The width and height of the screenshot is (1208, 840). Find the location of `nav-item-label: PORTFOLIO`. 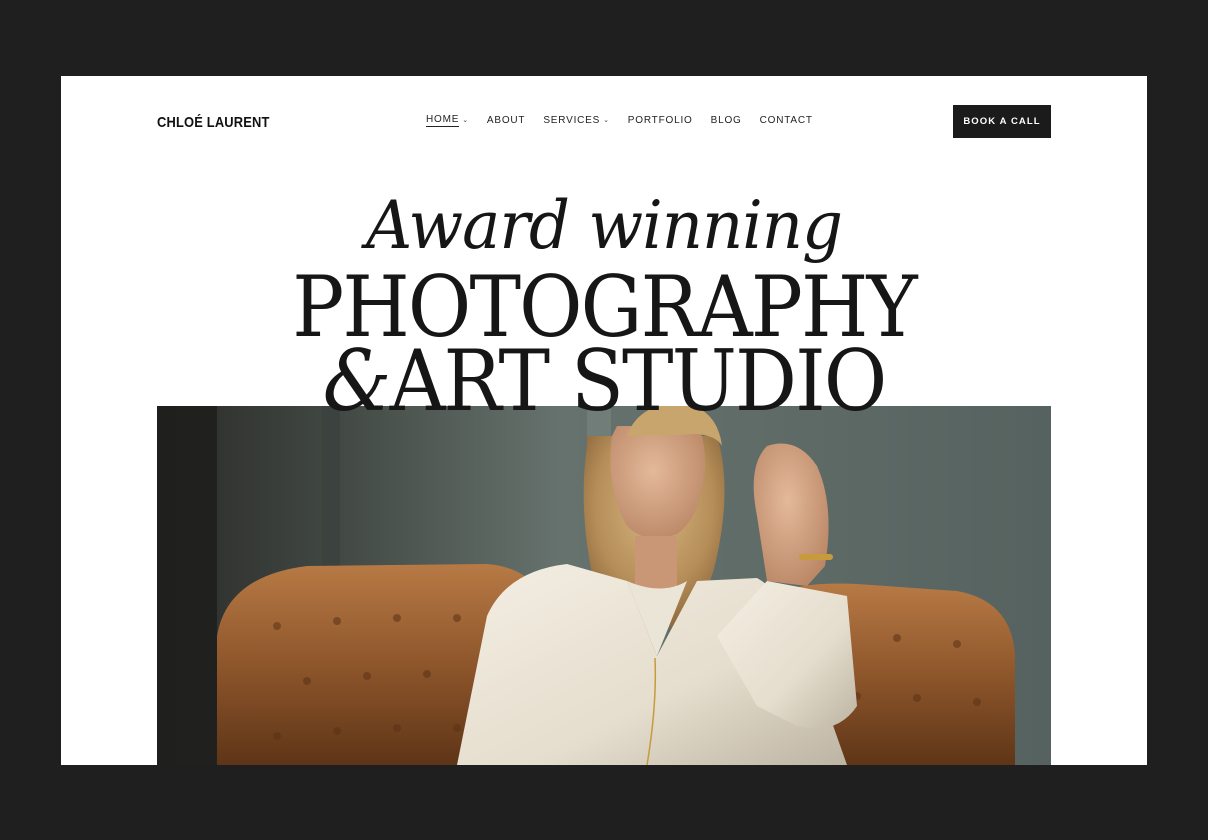

nav-item-label: PORTFOLIO is located at coordinates (660, 120).